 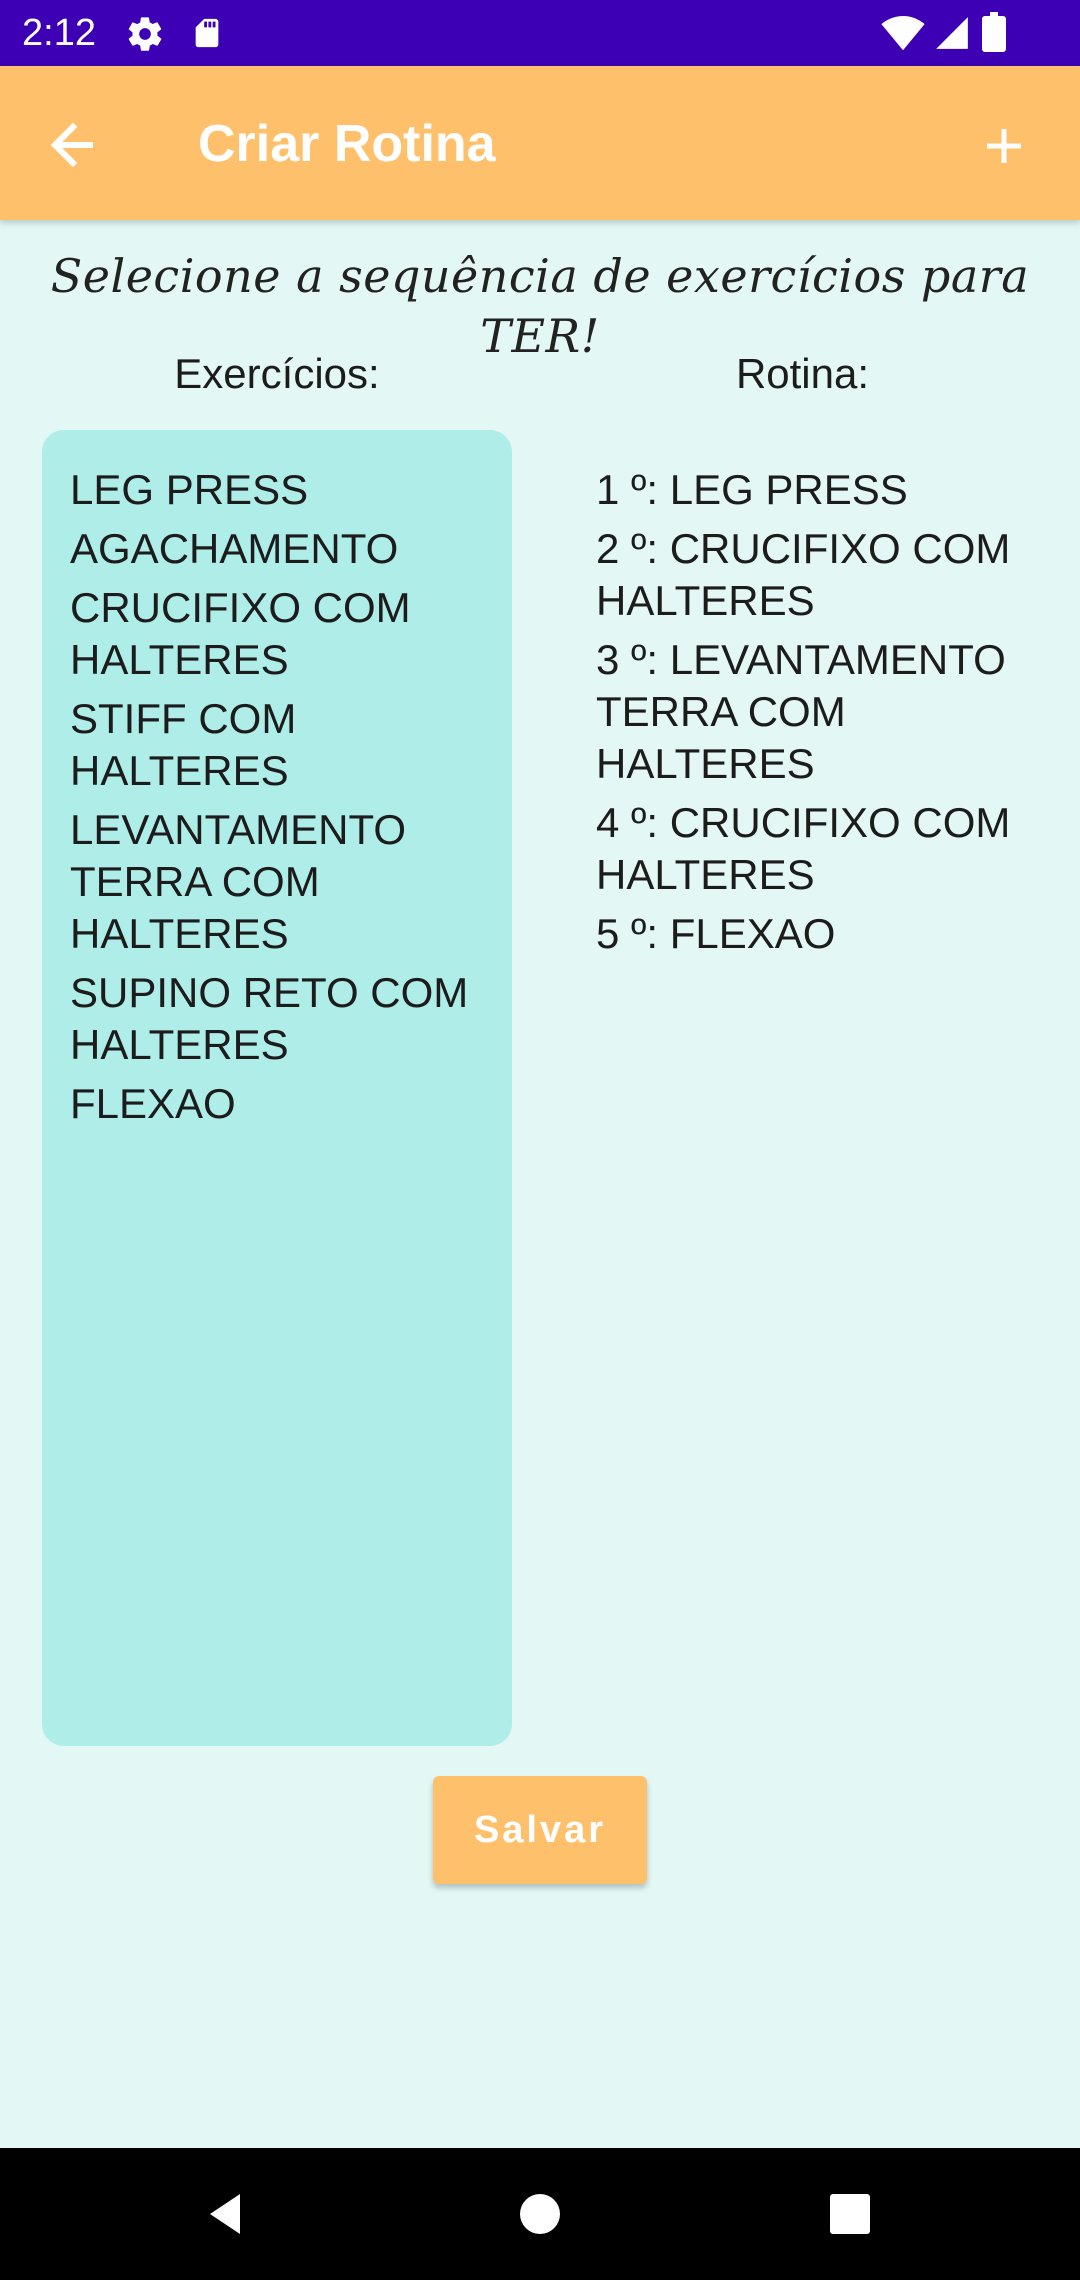 I want to click on routine-item: 2 º: CRUCIFIXO COM HALTERES, so click(x=803, y=574).